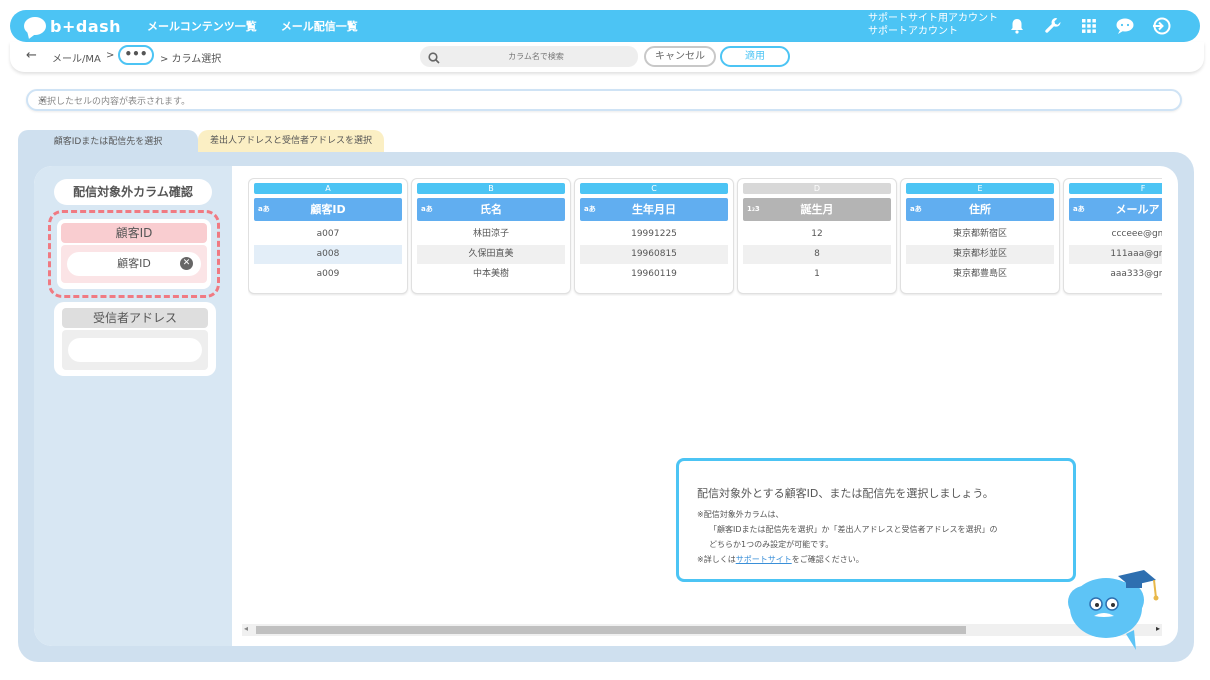  Describe the element at coordinates (753, 209) in the screenshot. I see `number-type-icon: 1₂3` at that location.